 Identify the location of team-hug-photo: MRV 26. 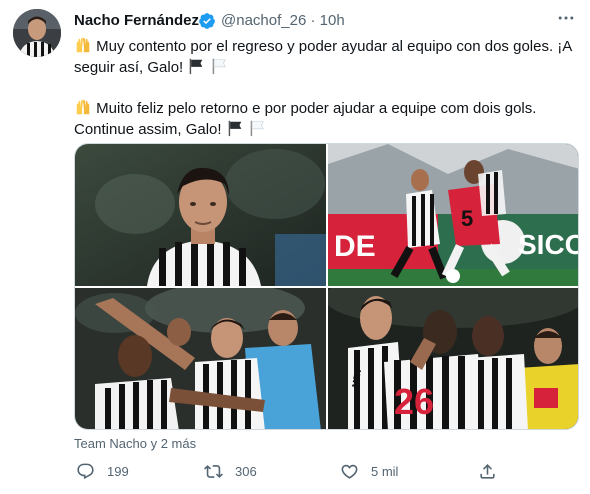
(453, 358).